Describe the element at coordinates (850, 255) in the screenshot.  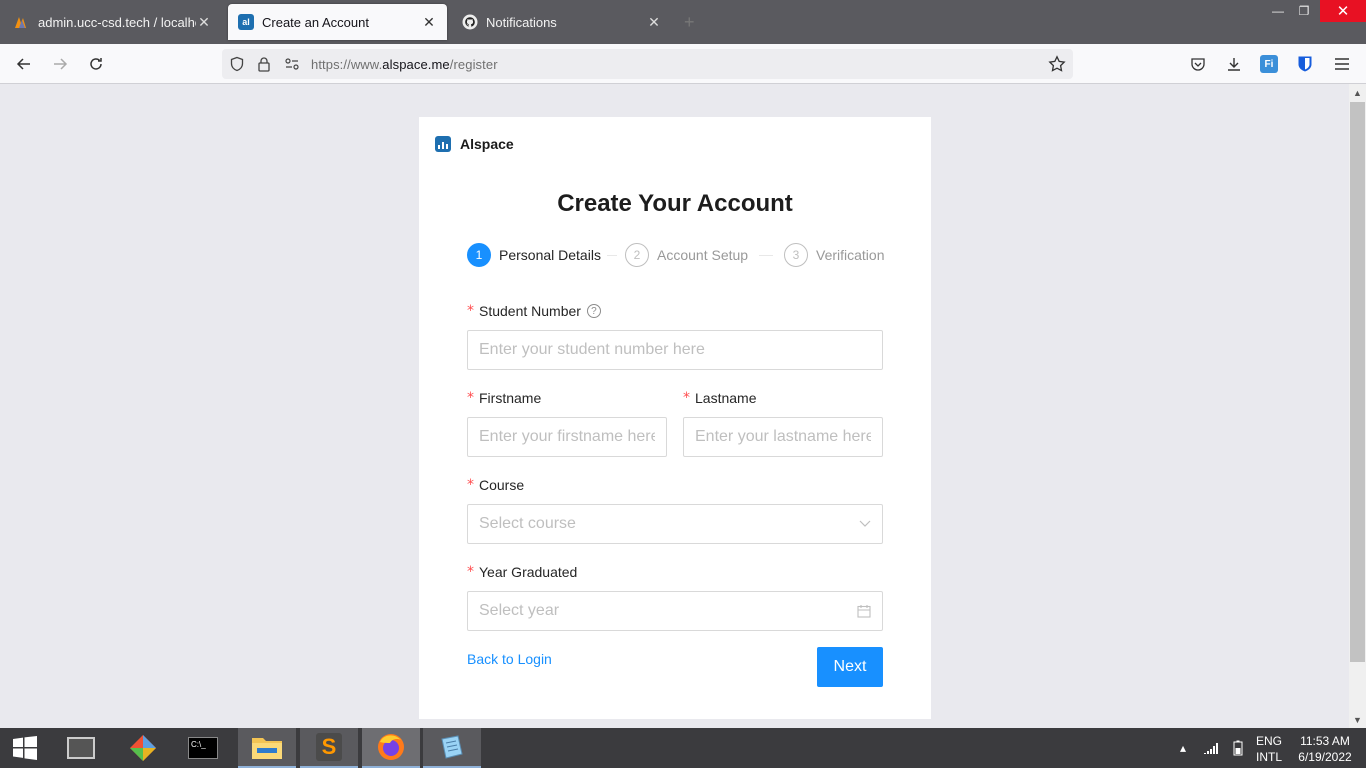
I see `step-label: Verification` at that location.